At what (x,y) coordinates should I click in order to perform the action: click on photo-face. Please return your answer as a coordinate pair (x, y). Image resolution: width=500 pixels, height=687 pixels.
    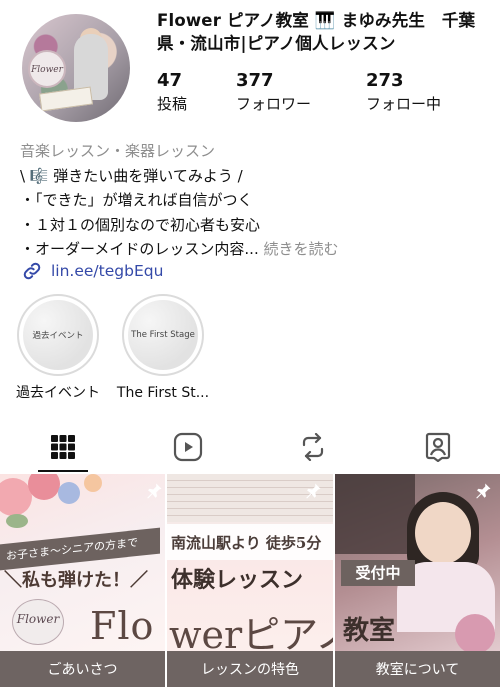
    Looking at the image, I should click on (443, 533).